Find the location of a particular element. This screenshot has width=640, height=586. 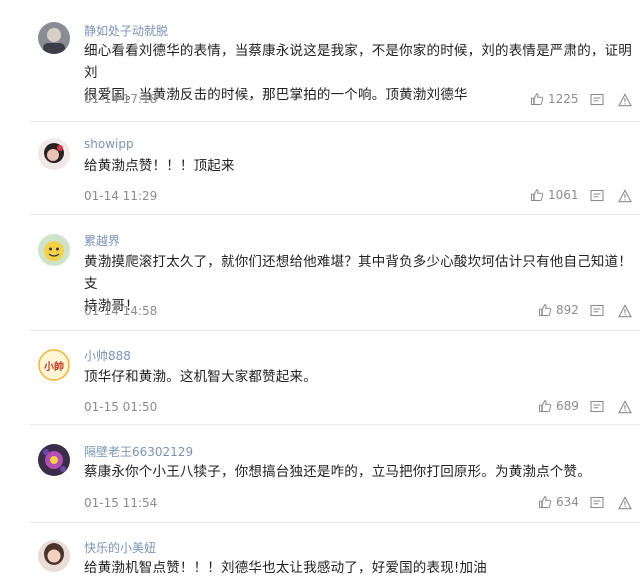

like-count: 892 is located at coordinates (567, 310).